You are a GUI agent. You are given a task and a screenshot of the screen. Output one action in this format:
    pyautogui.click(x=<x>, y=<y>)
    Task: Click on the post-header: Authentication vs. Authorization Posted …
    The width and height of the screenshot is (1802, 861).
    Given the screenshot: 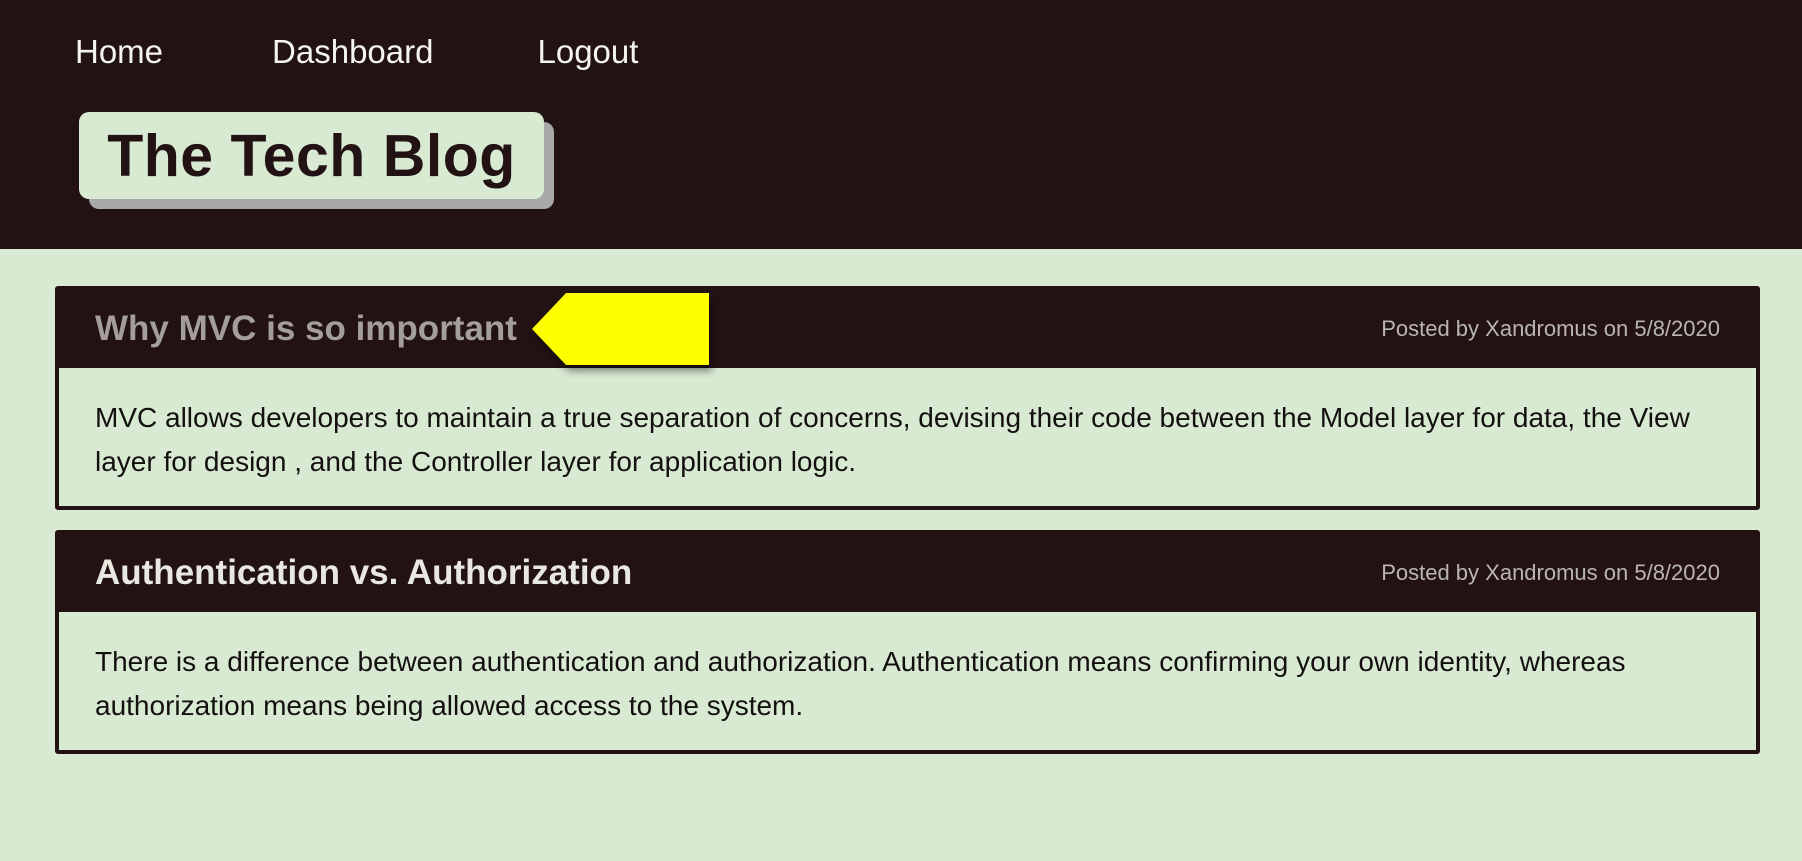 What is the action you would take?
    pyautogui.click(x=907, y=573)
    